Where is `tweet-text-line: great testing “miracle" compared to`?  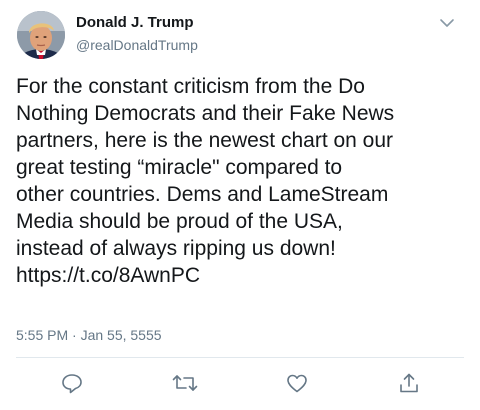 tweet-text-line: great testing “miracle" compared to is located at coordinates (179, 167).